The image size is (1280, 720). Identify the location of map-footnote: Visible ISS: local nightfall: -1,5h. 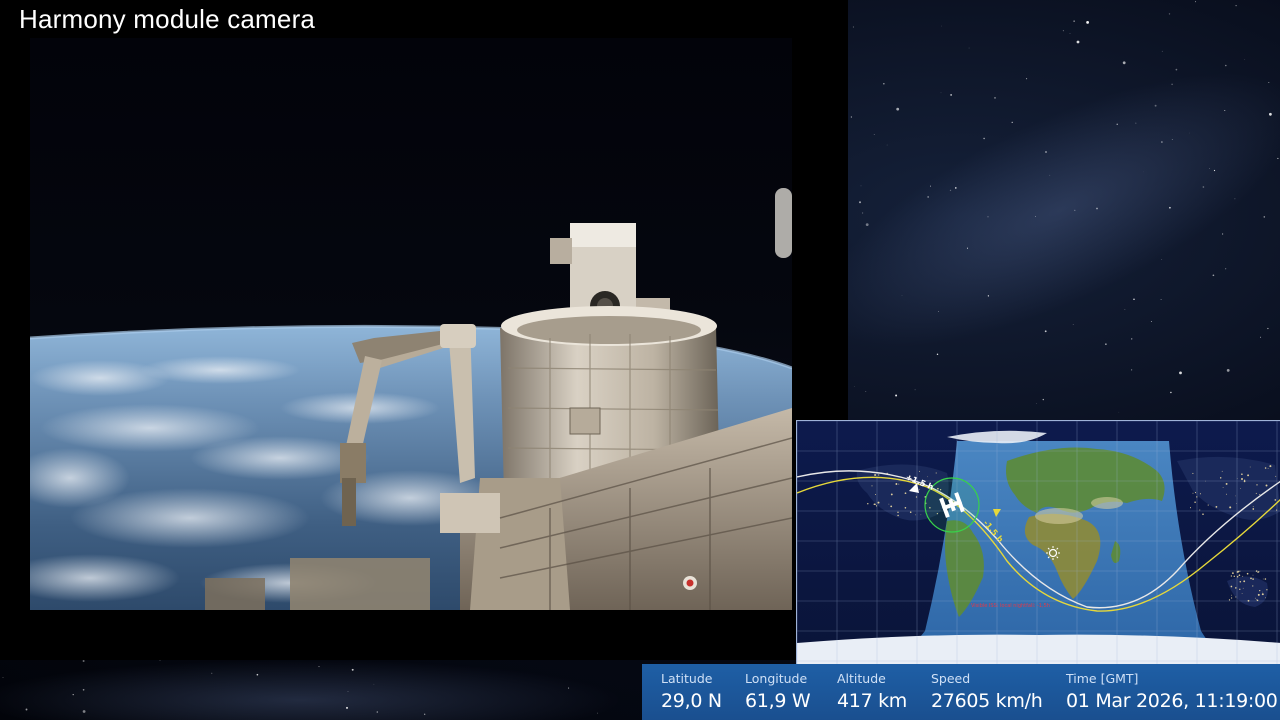
(1010, 606).